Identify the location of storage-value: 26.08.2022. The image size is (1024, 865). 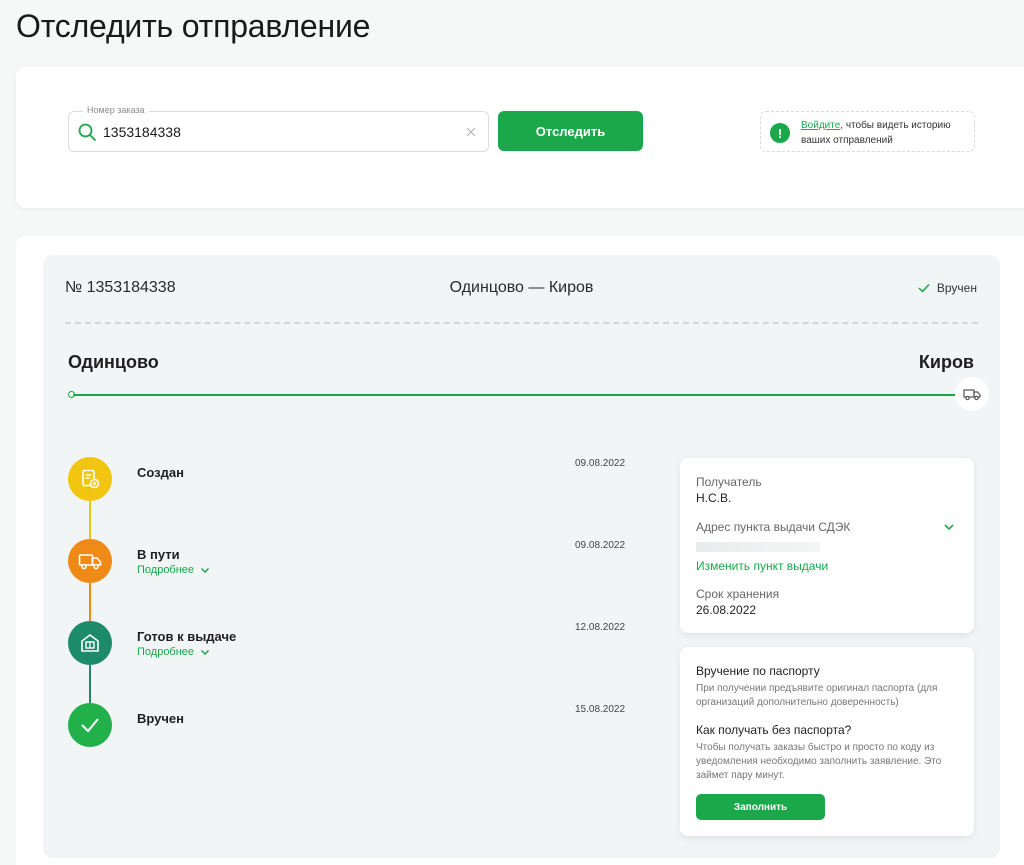
(726, 610).